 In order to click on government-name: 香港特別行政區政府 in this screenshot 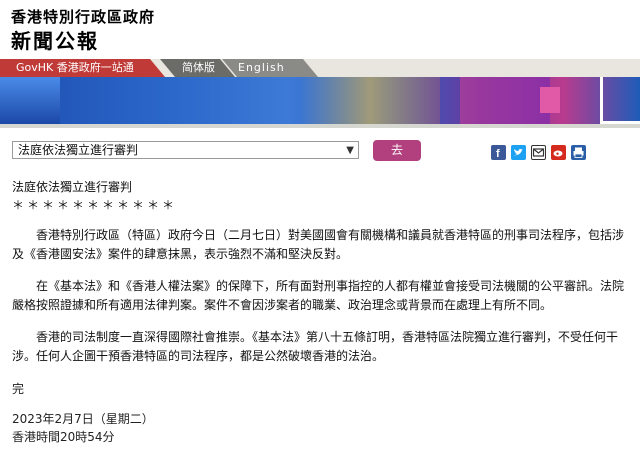, I will do `click(83, 17)`.